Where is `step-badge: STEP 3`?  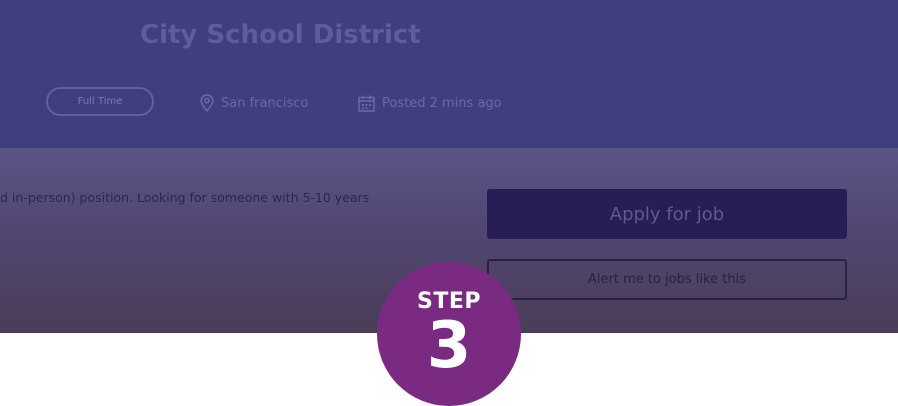 step-badge: STEP 3 is located at coordinates (449, 334).